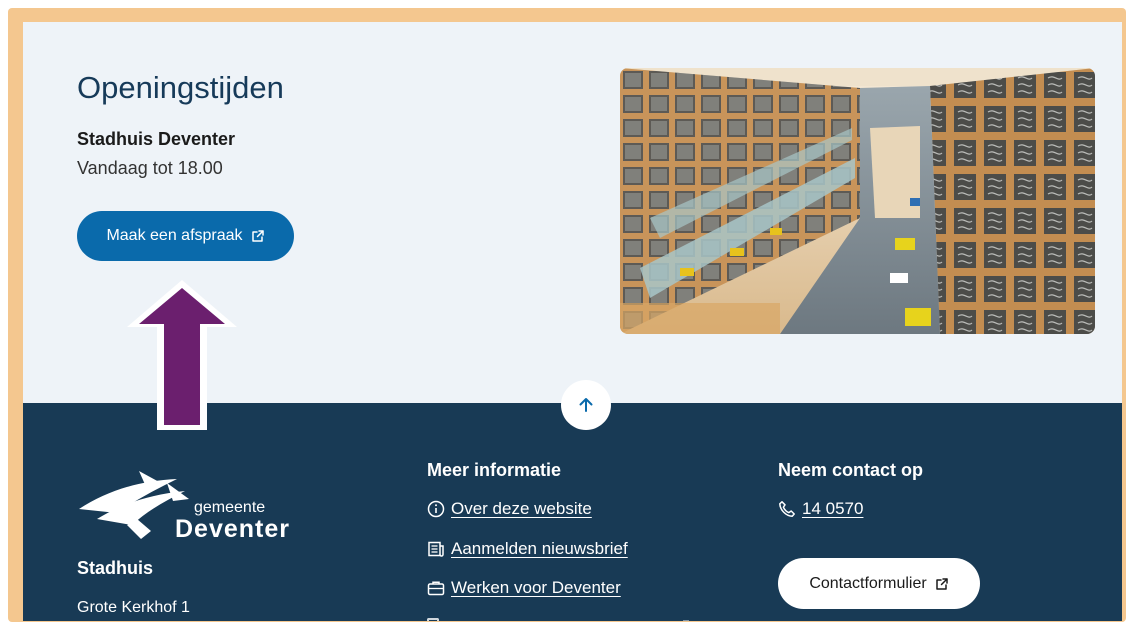  What do you see at coordinates (133, 607) in the screenshot?
I see `address-street: Grote Kerkhof 1` at bounding box center [133, 607].